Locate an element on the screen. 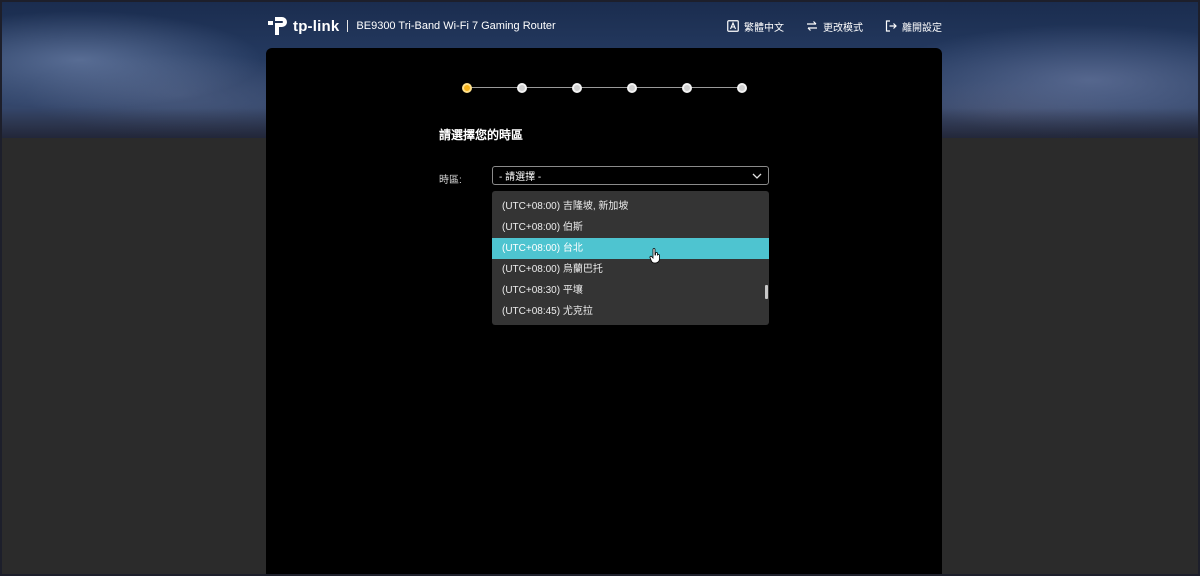  exit-icon is located at coordinates (891, 26).